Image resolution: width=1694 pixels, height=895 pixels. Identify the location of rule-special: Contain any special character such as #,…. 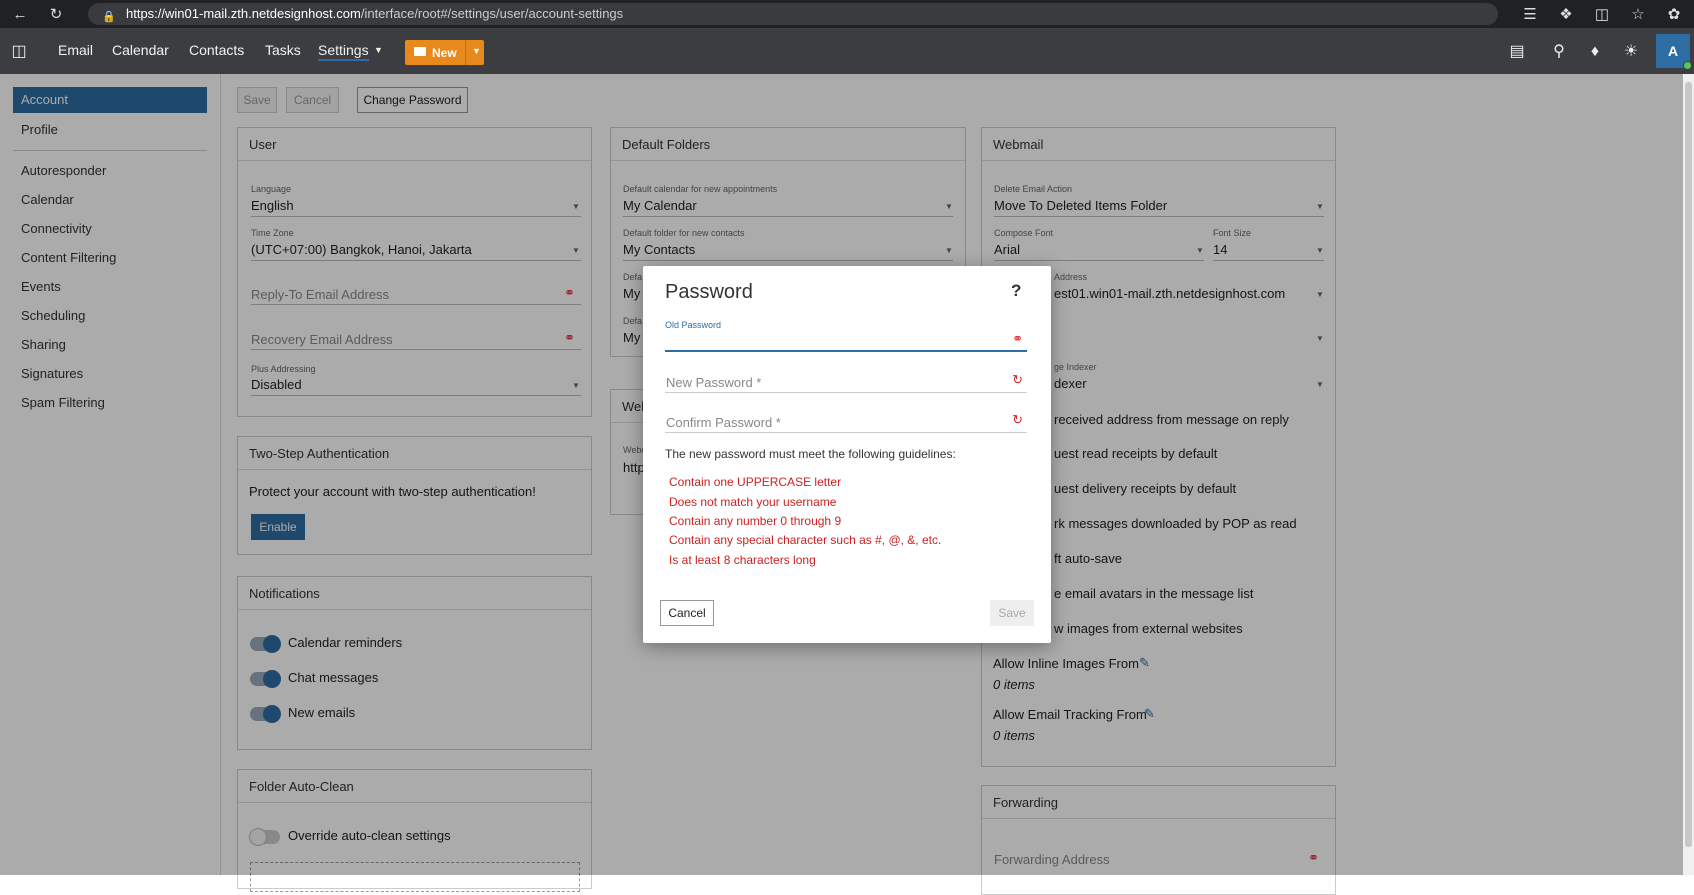
(805, 540).